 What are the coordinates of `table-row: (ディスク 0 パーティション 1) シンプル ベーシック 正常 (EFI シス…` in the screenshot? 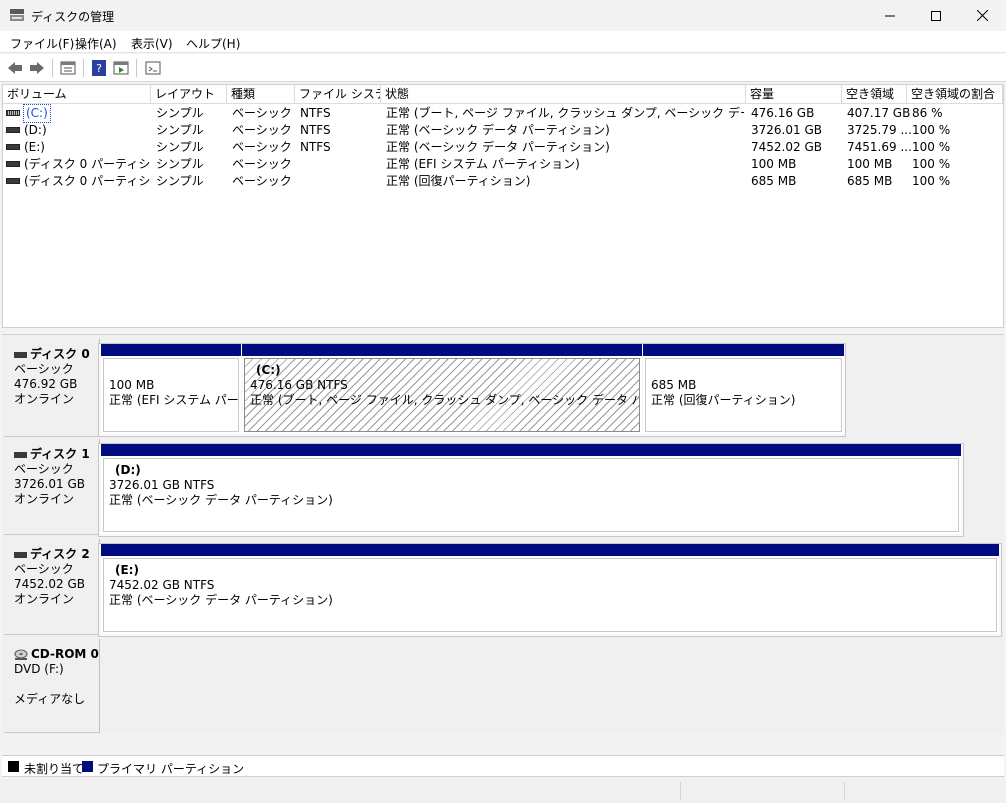 It's located at (503, 164).